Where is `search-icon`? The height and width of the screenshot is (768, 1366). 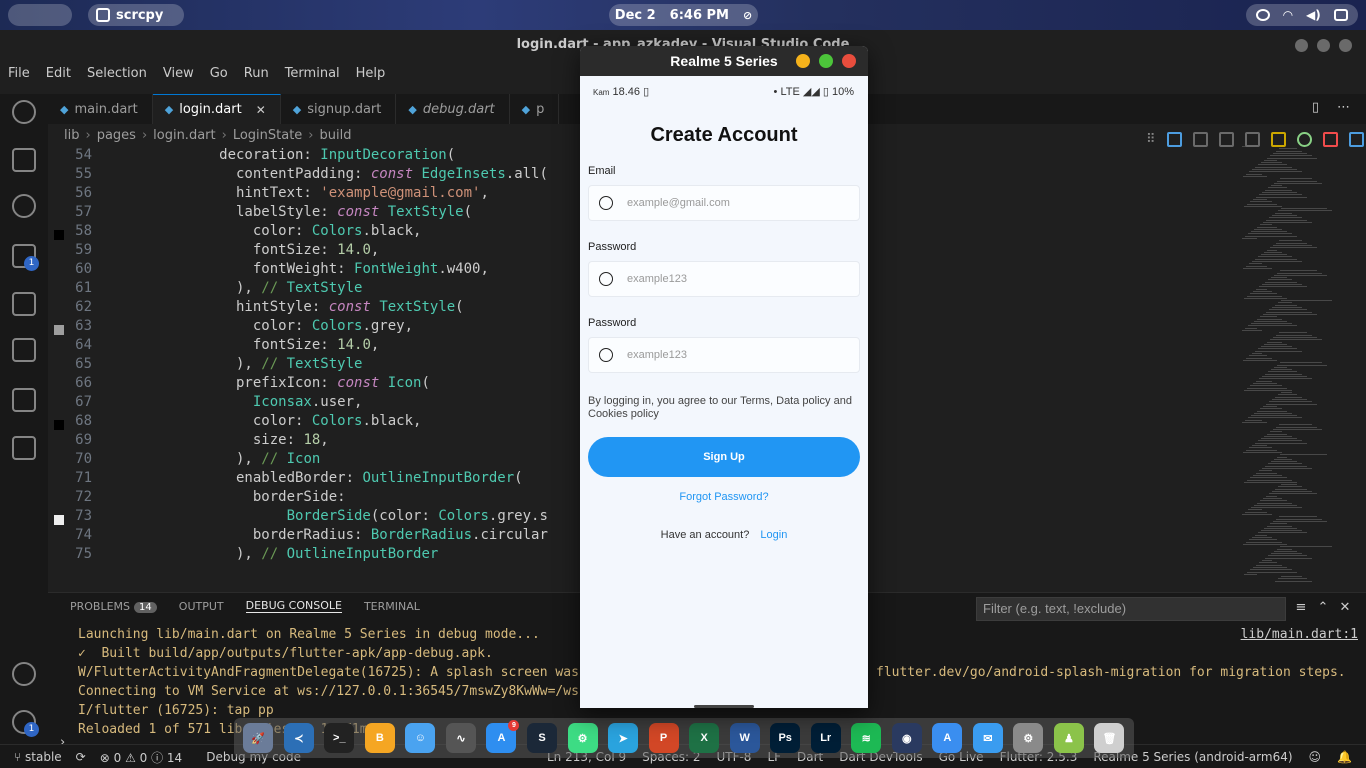 search-icon is located at coordinates (24, 112).